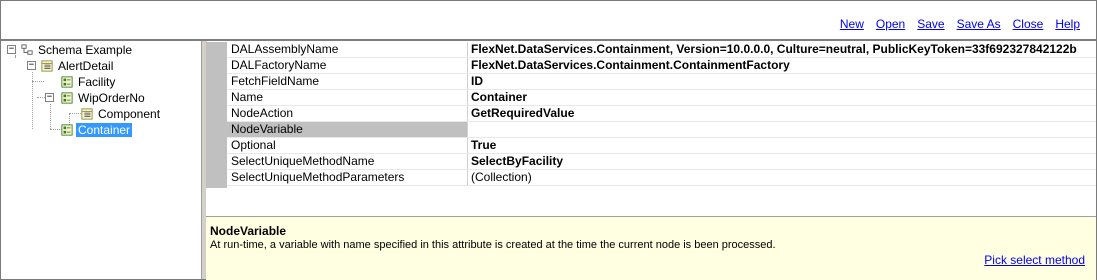  I want to click on tree-node-alert-detail: AlertDetail, so click(78, 66).